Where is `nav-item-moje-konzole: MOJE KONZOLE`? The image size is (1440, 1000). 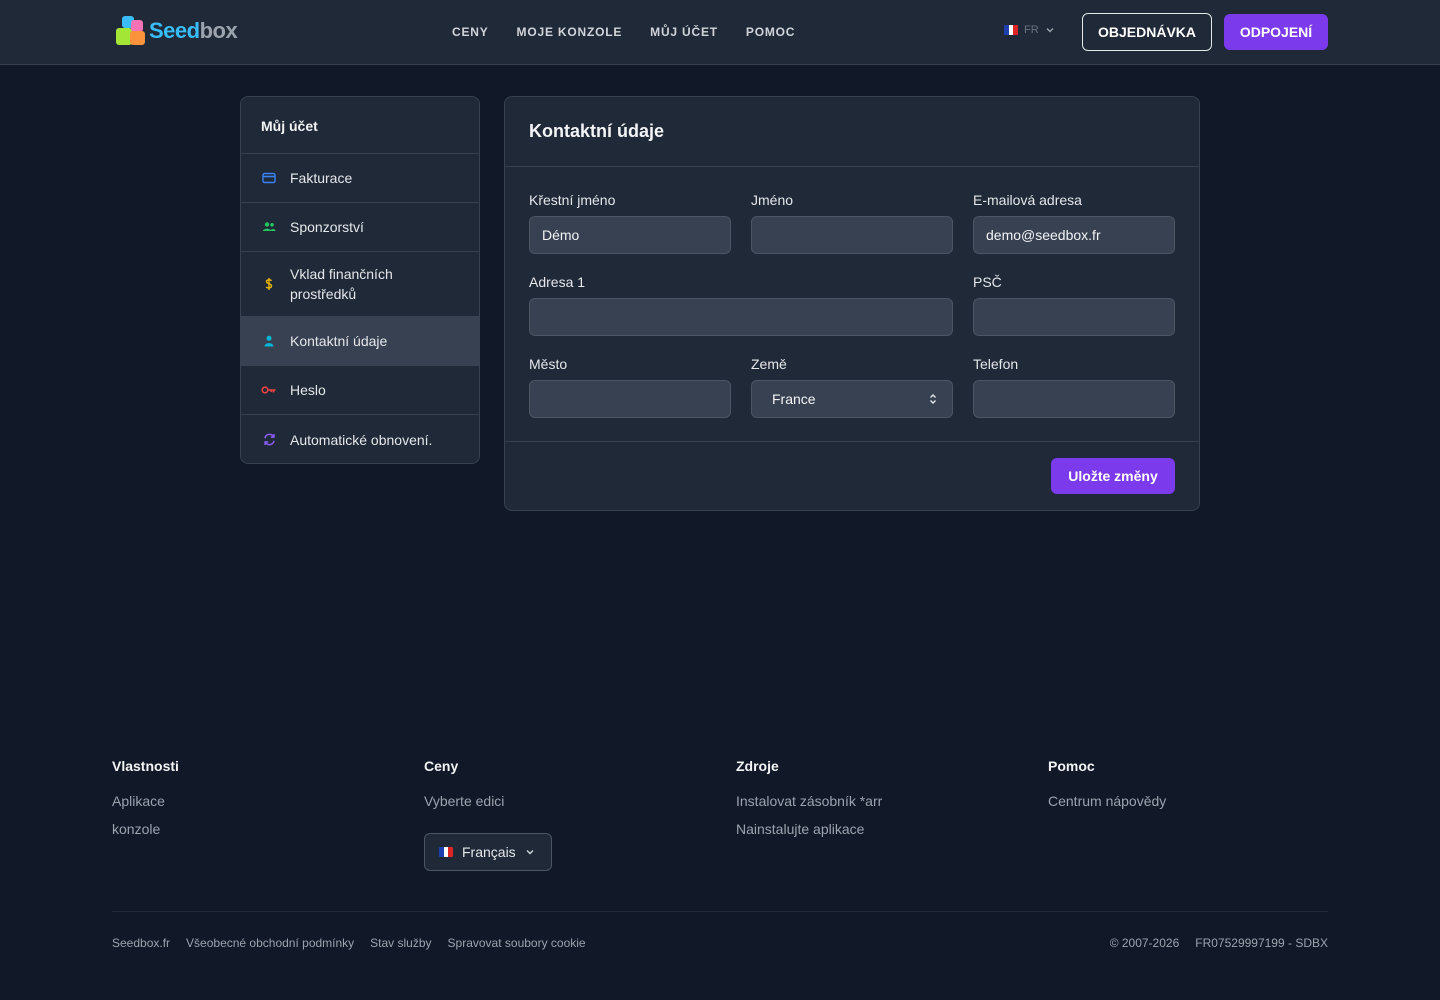 nav-item-moje-konzole: MOJE KONZOLE is located at coordinates (570, 32).